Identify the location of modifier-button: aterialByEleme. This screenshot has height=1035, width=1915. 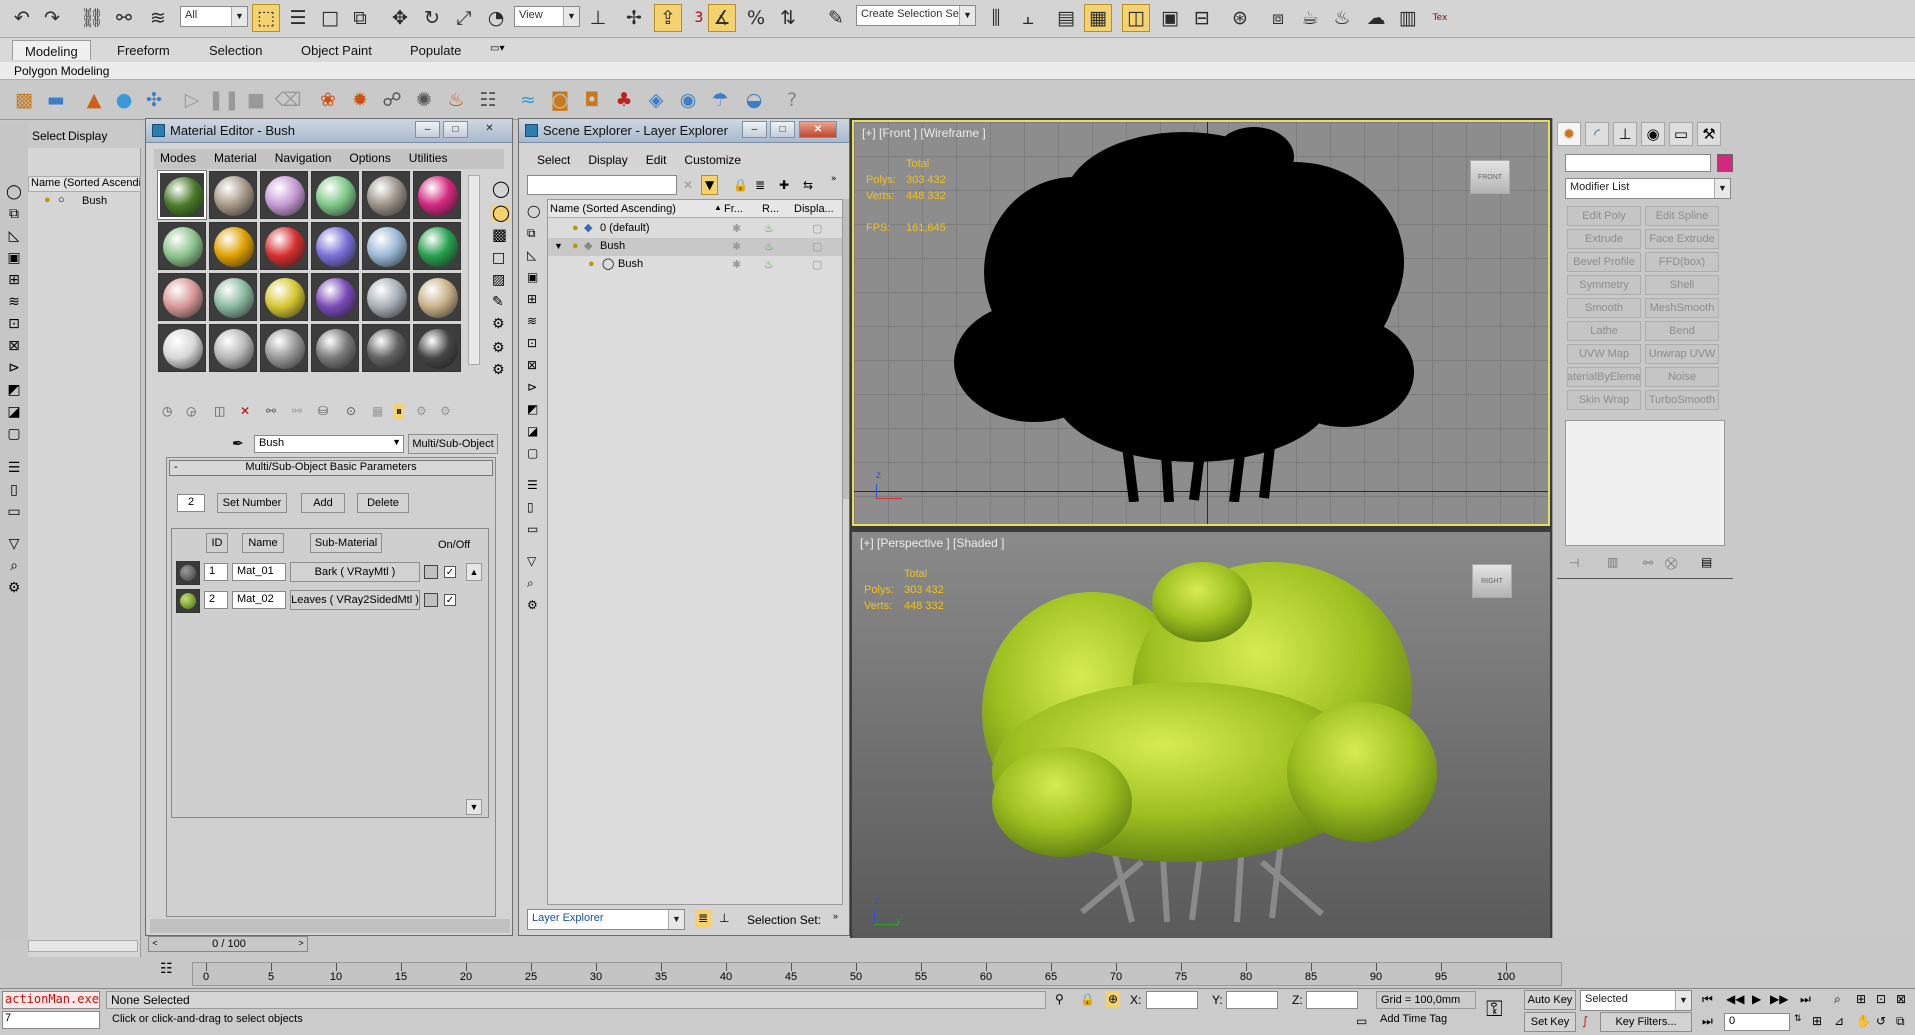
(1604, 377).